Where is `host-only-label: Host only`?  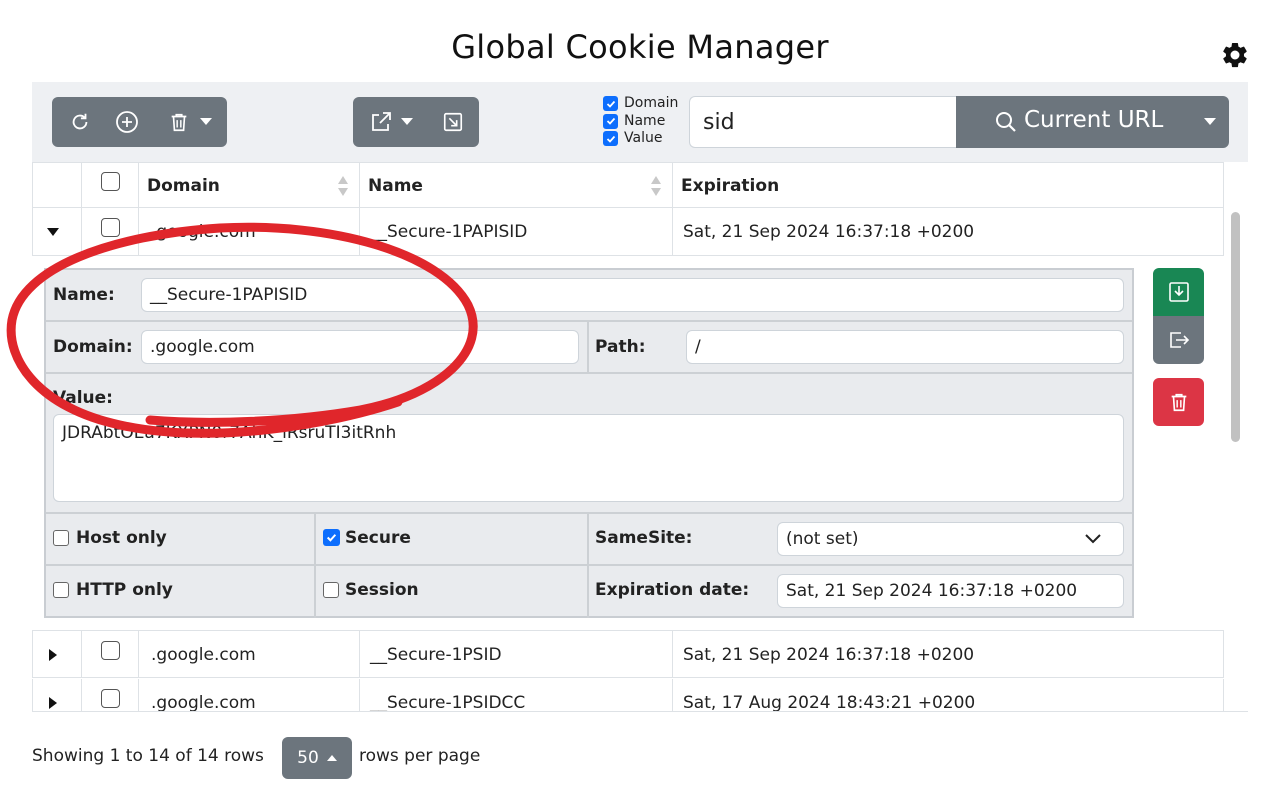 host-only-label: Host only is located at coordinates (121, 538).